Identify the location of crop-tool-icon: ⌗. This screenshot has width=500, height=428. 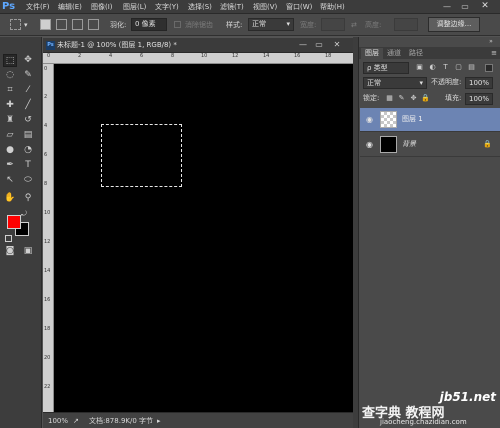
(10, 90).